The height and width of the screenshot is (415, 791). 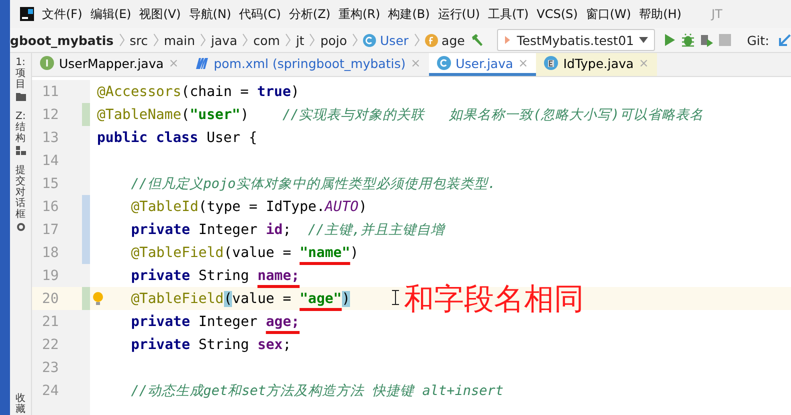 What do you see at coordinates (50, 390) in the screenshot?
I see `line-number: 24` at bounding box center [50, 390].